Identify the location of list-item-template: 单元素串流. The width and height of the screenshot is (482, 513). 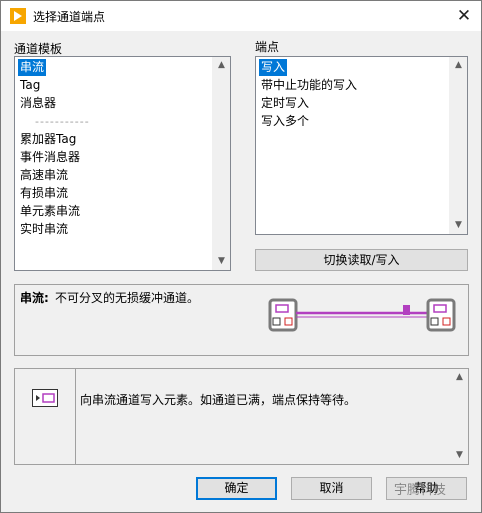
(50, 211).